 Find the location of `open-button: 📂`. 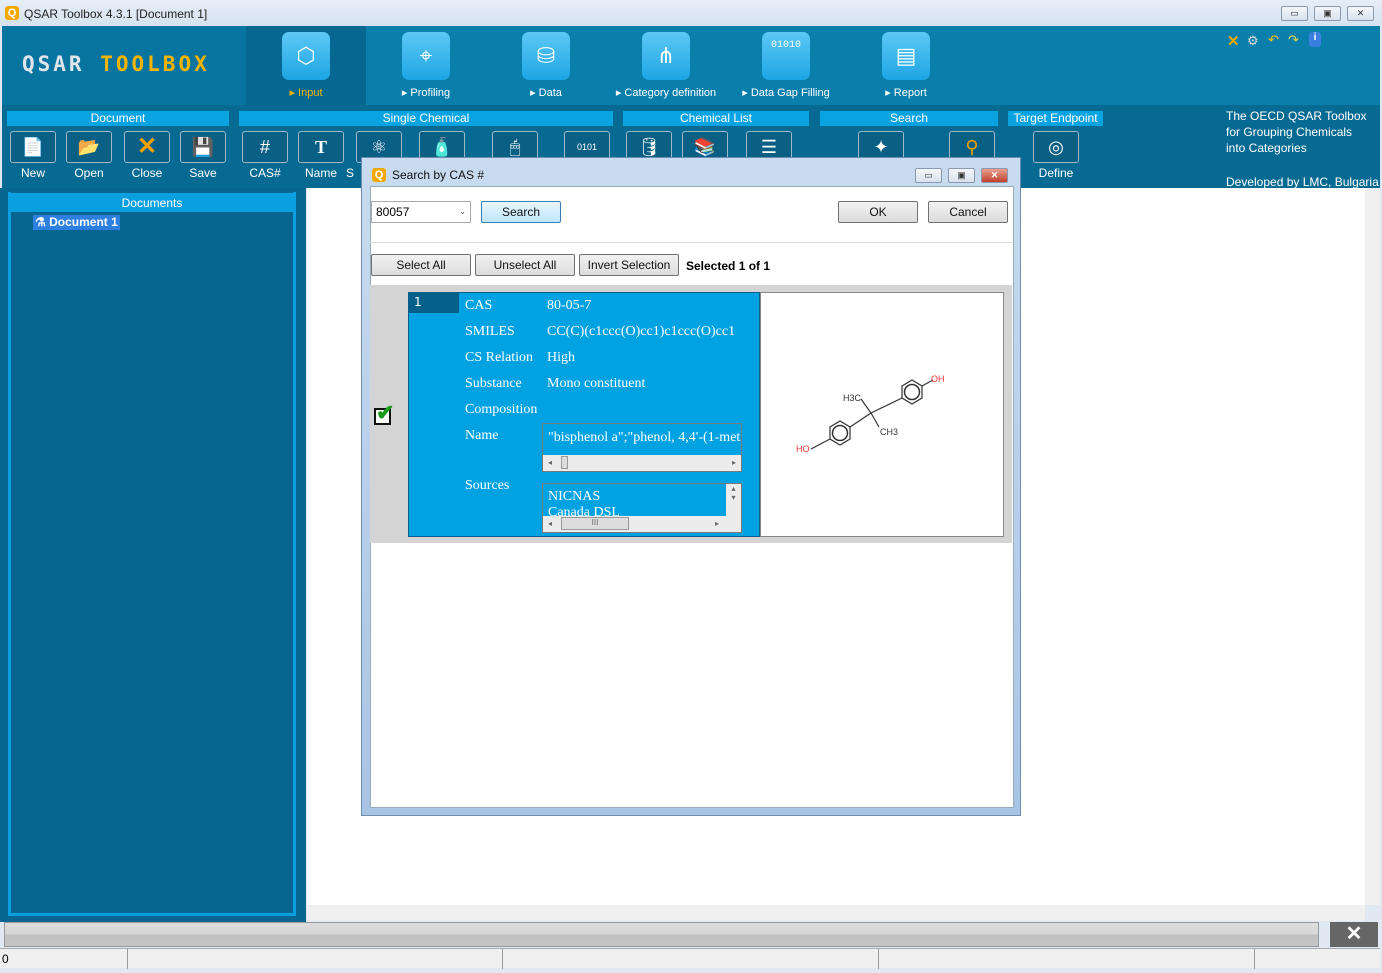

open-button: 📂 is located at coordinates (89, 147).